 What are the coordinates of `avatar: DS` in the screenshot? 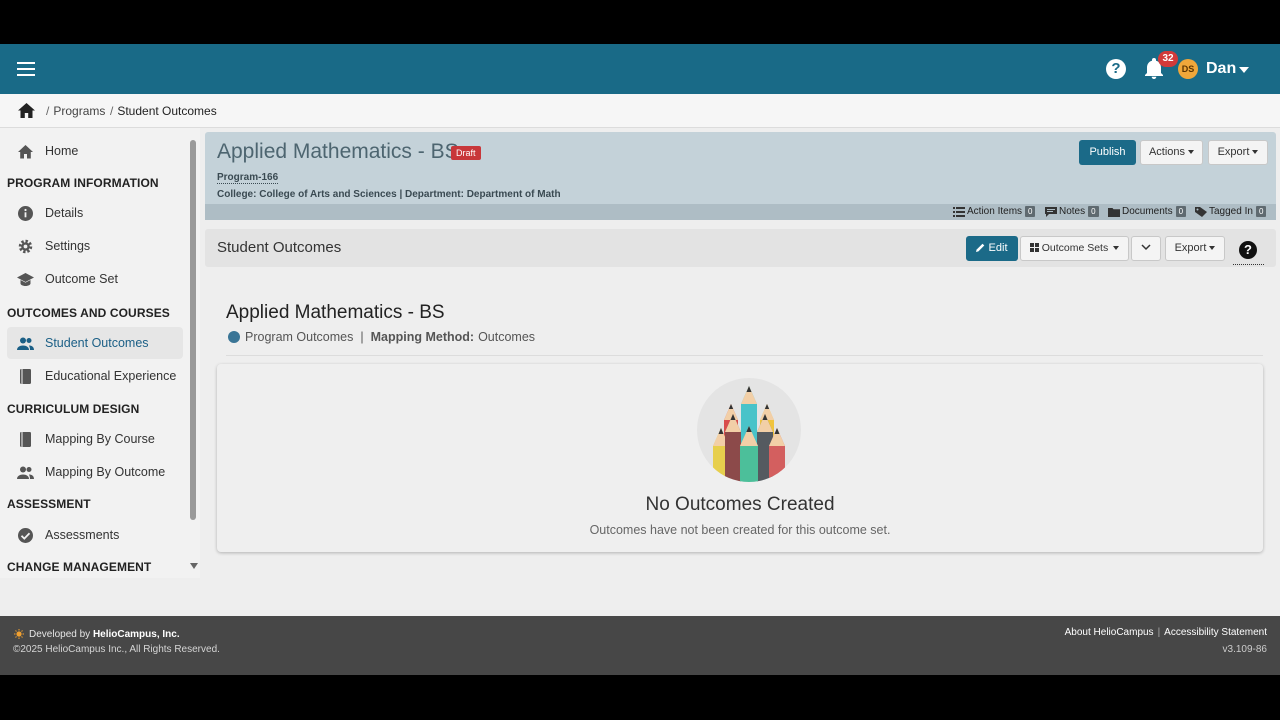 It's located at (1188, 69).